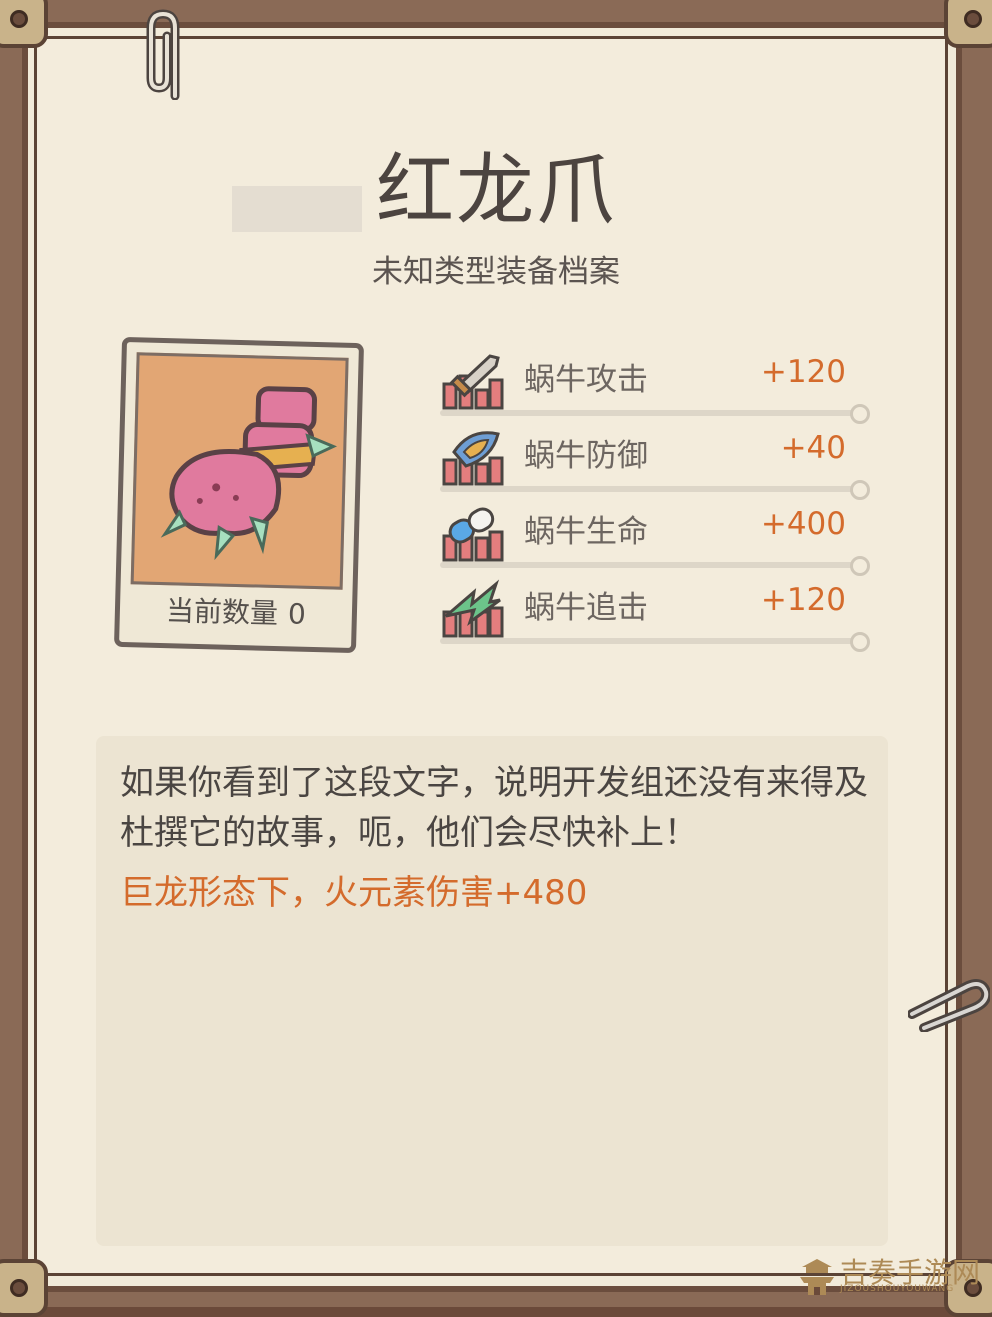  Describe the element at coordinates (660, 463) in the screenshot. I see `stat-row-defense: 蜗牛防御 +40` at that location.